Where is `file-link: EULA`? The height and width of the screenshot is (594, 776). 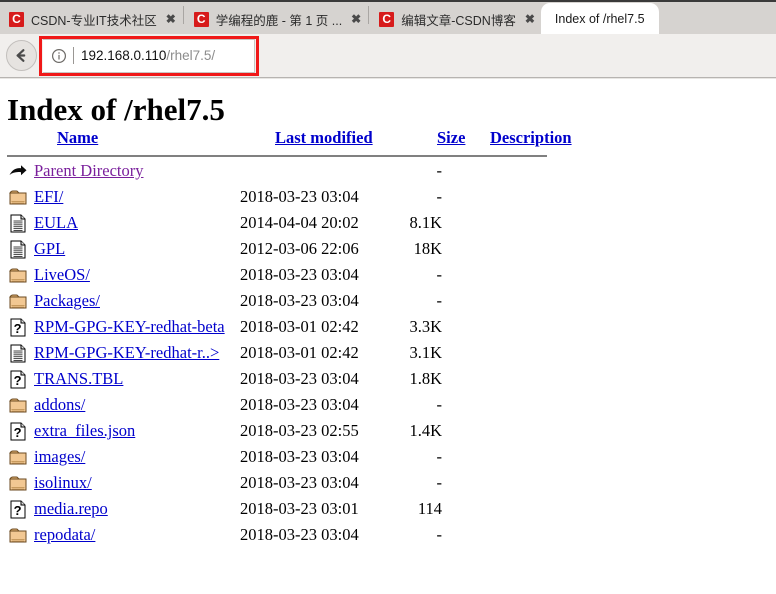
file-link: EULA is located at coordinates (56, 222).